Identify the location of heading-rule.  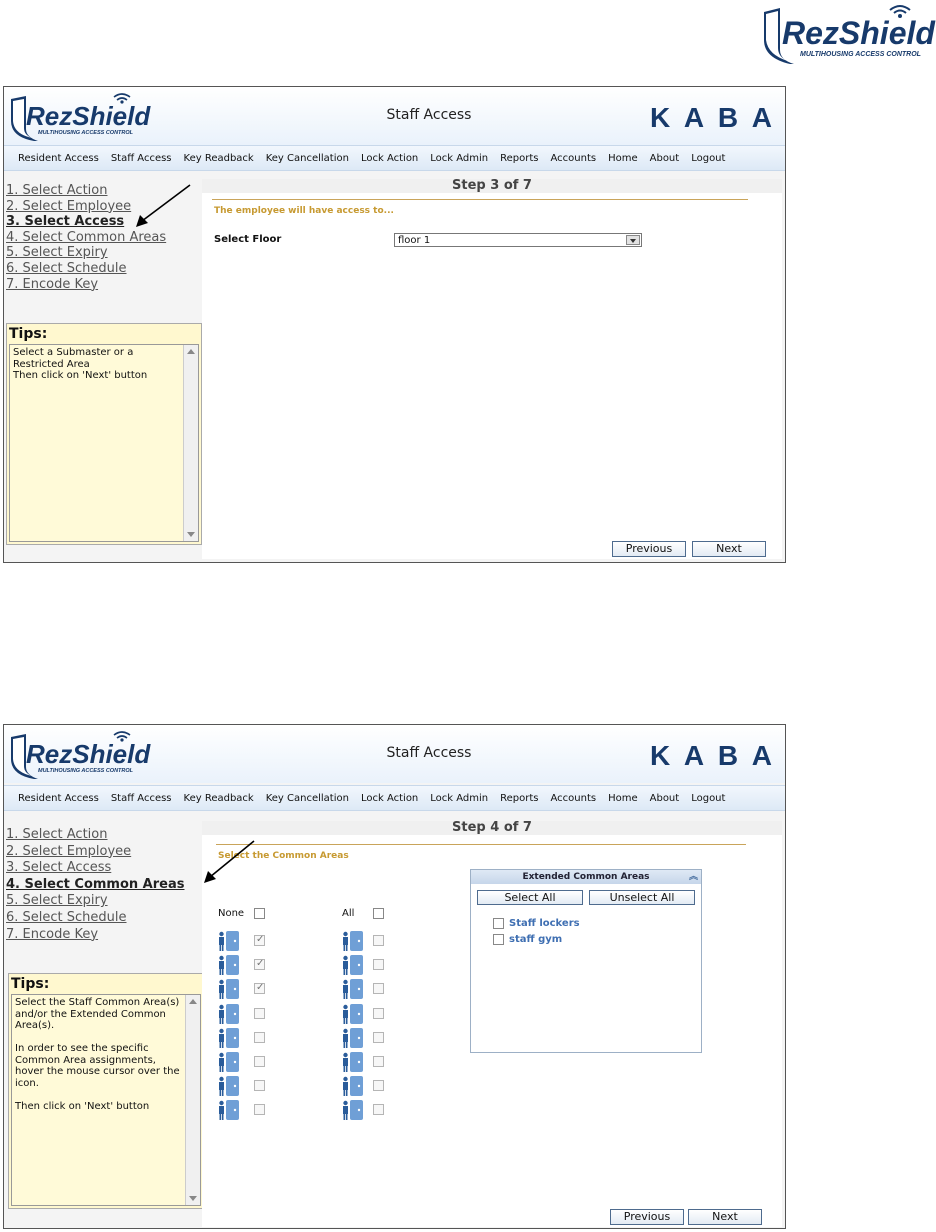
(480, 199).